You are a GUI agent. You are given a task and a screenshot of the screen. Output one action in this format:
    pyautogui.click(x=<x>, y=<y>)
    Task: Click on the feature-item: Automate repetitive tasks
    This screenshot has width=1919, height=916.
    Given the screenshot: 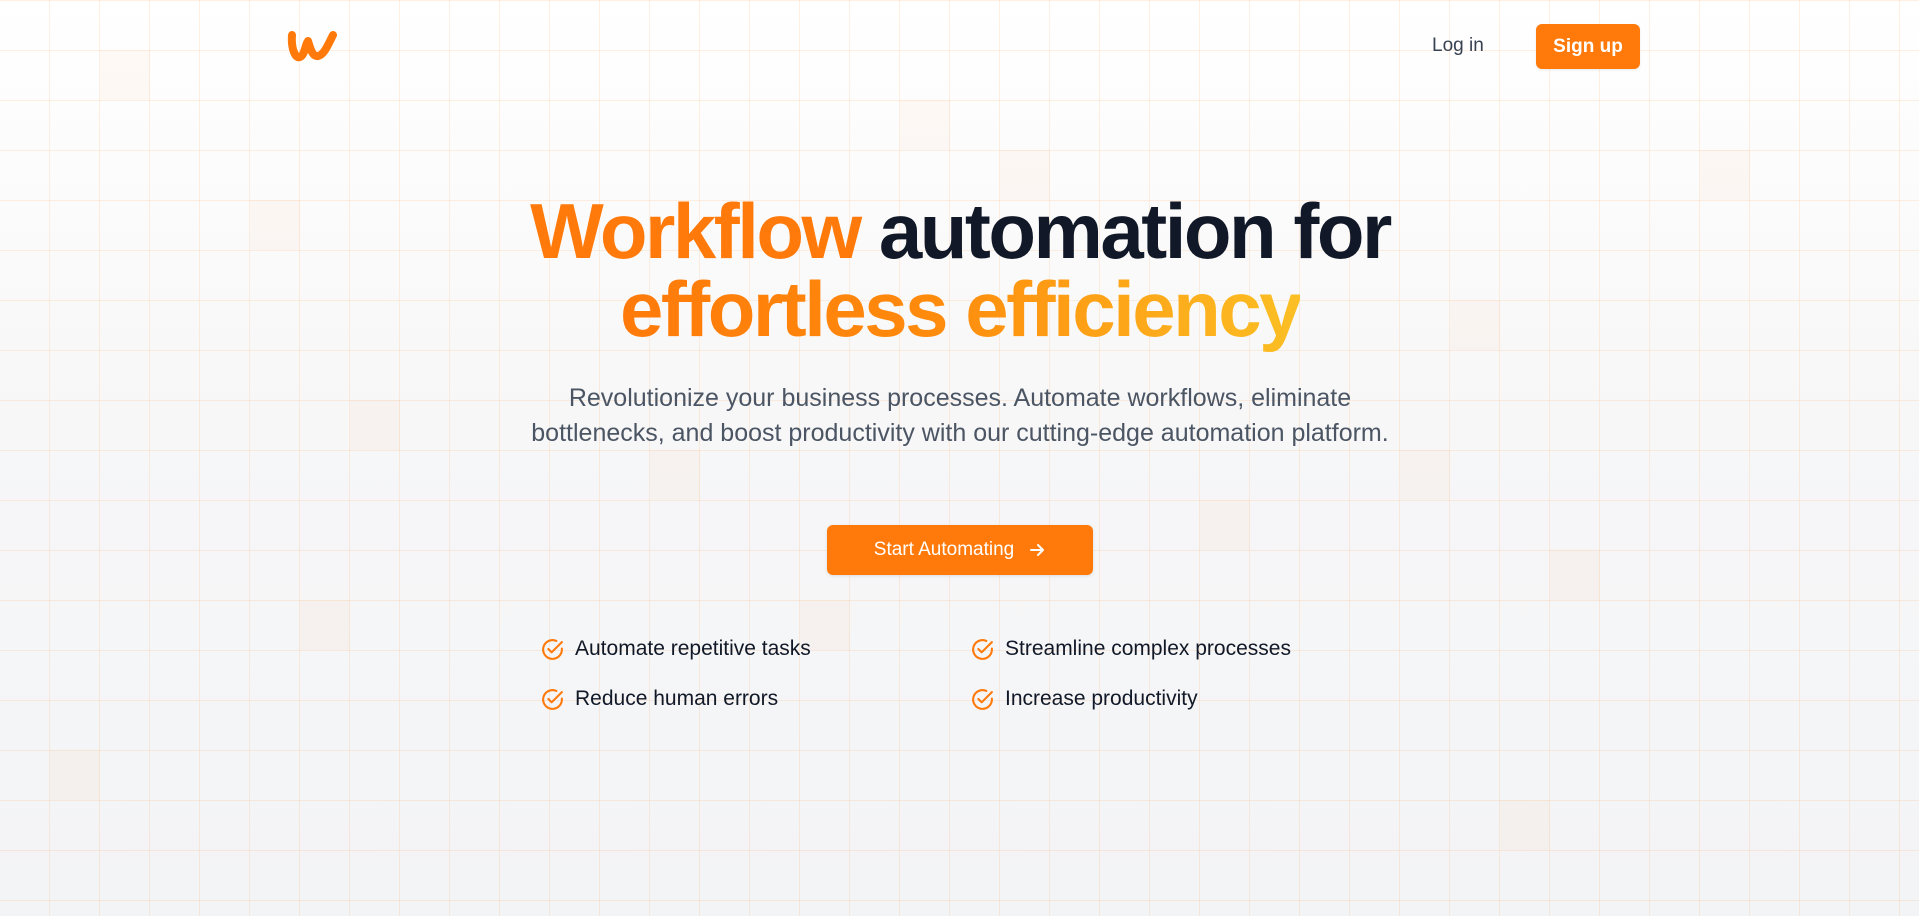 What is the action you would take?
    pyautogui.click(x=675, y=649)
    